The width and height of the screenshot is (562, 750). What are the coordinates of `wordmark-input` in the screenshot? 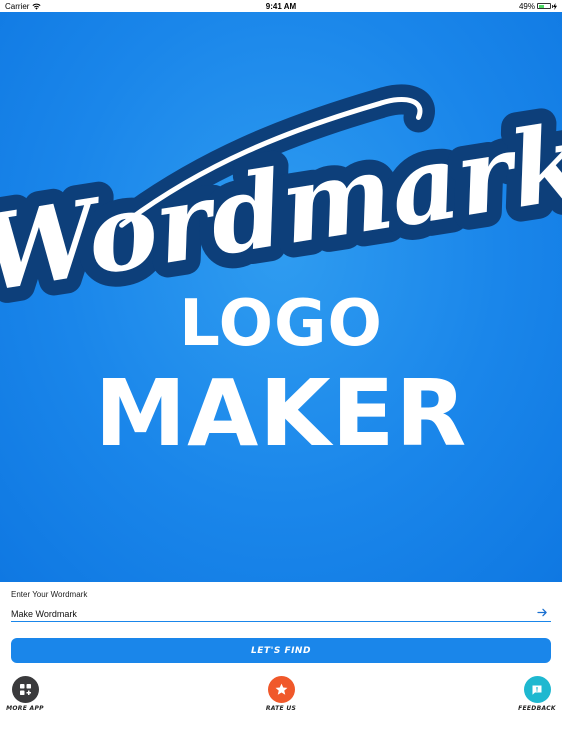 It's located at (261, 614).